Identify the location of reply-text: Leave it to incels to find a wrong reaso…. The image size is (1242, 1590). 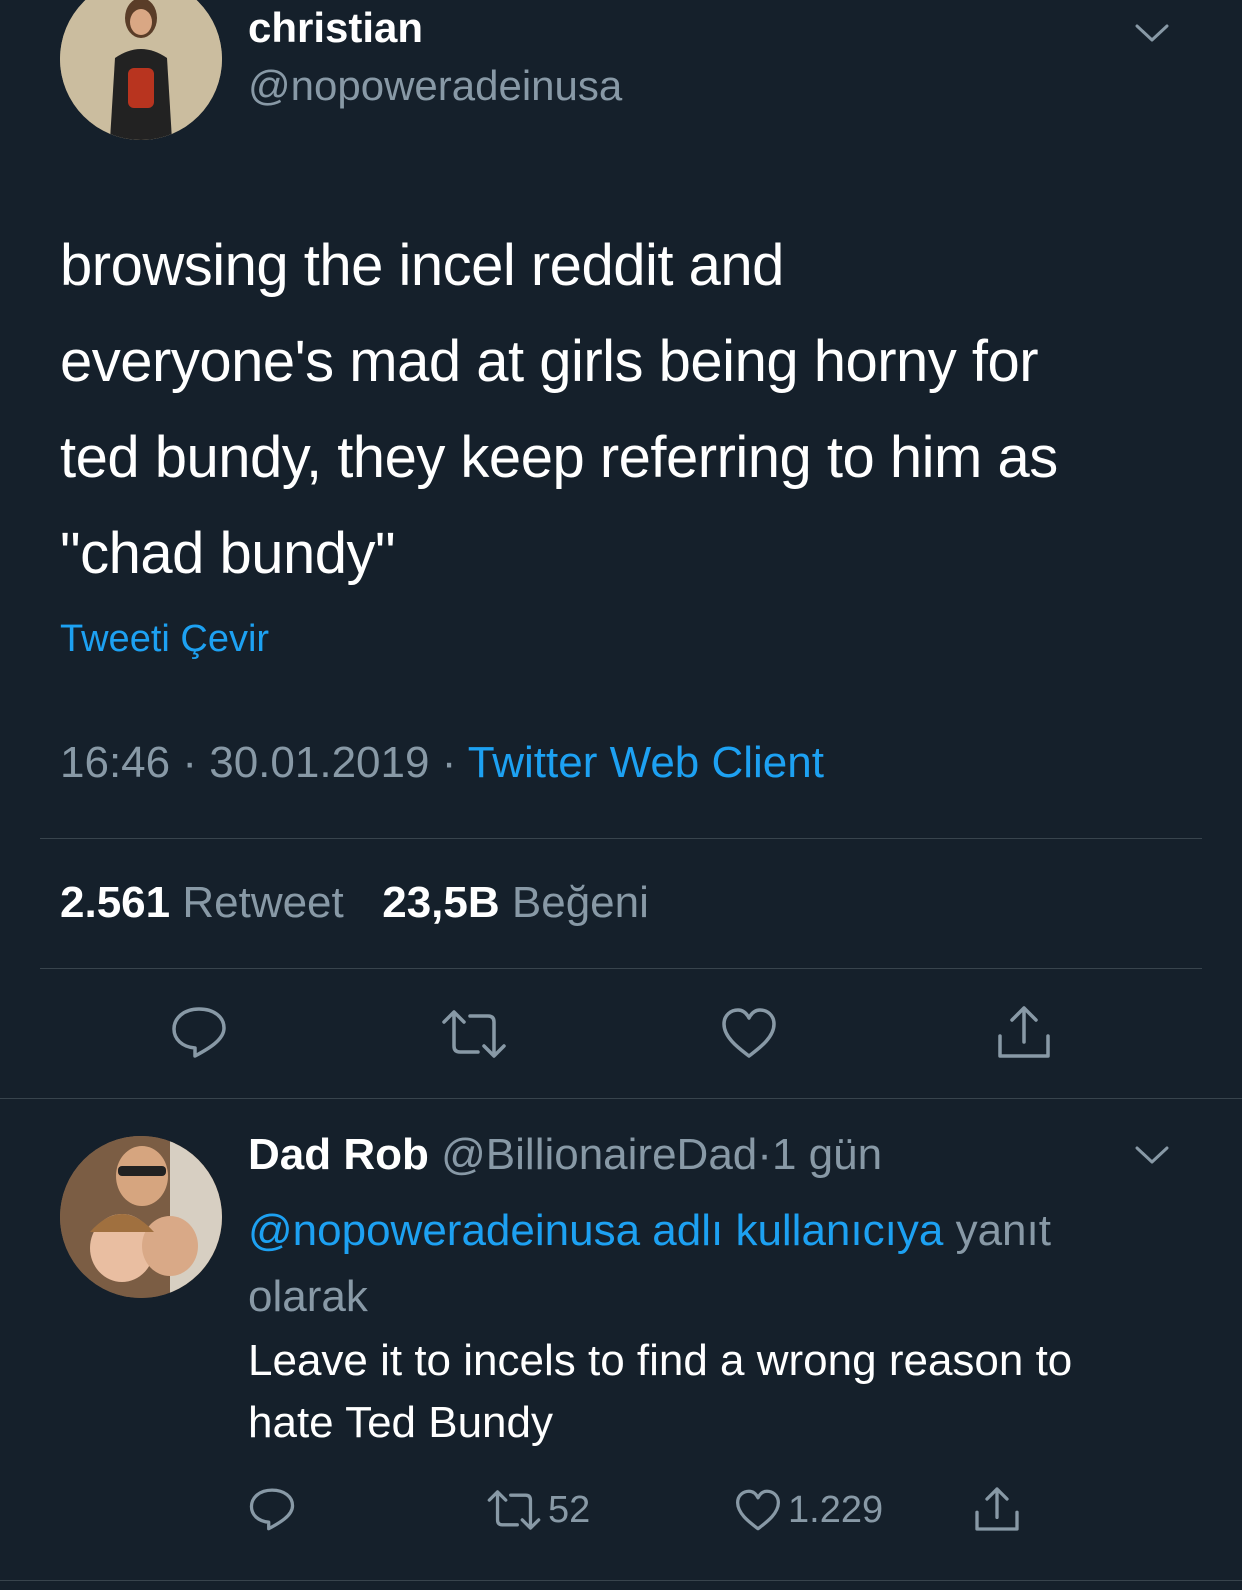
(660, 1392).